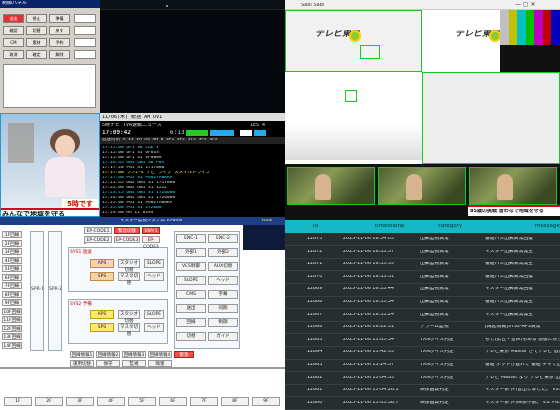 Image resolution: width=560 pixels, height=410 pixels. I want to click on footer-item: 5F, so click(142, 401).